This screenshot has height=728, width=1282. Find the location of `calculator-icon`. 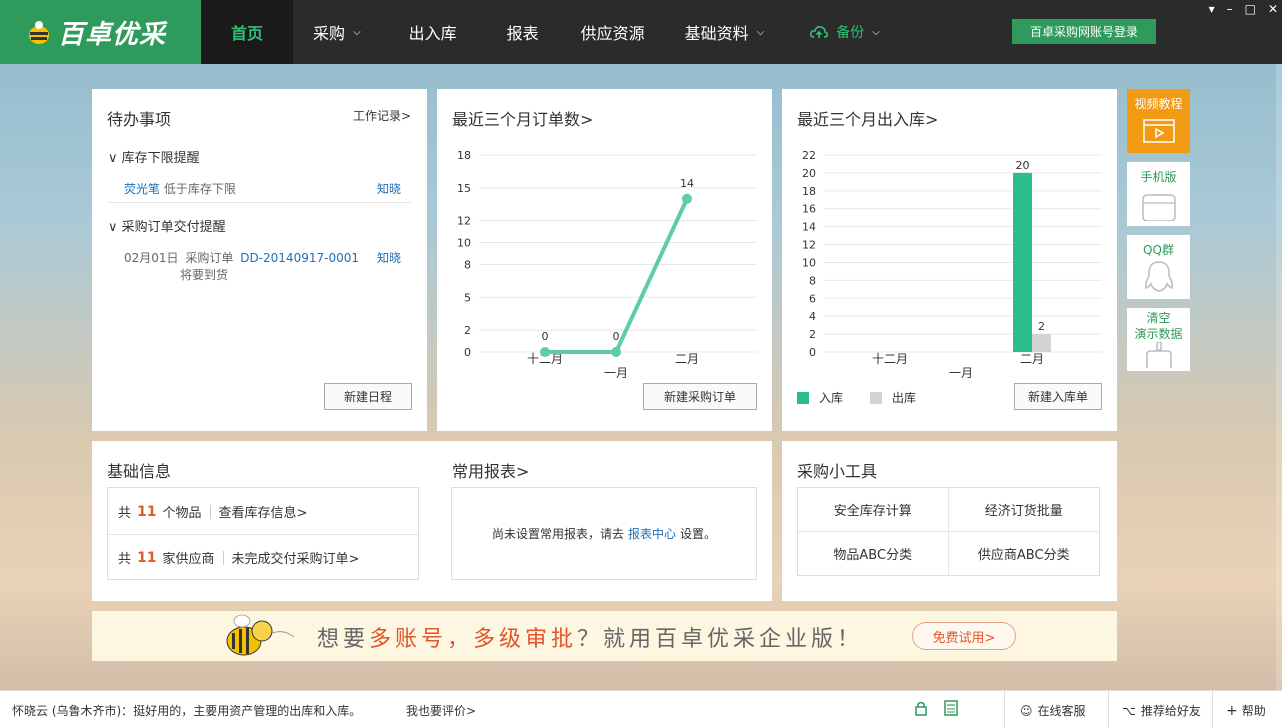

calculator-icon is located at coordinates (951, 708).